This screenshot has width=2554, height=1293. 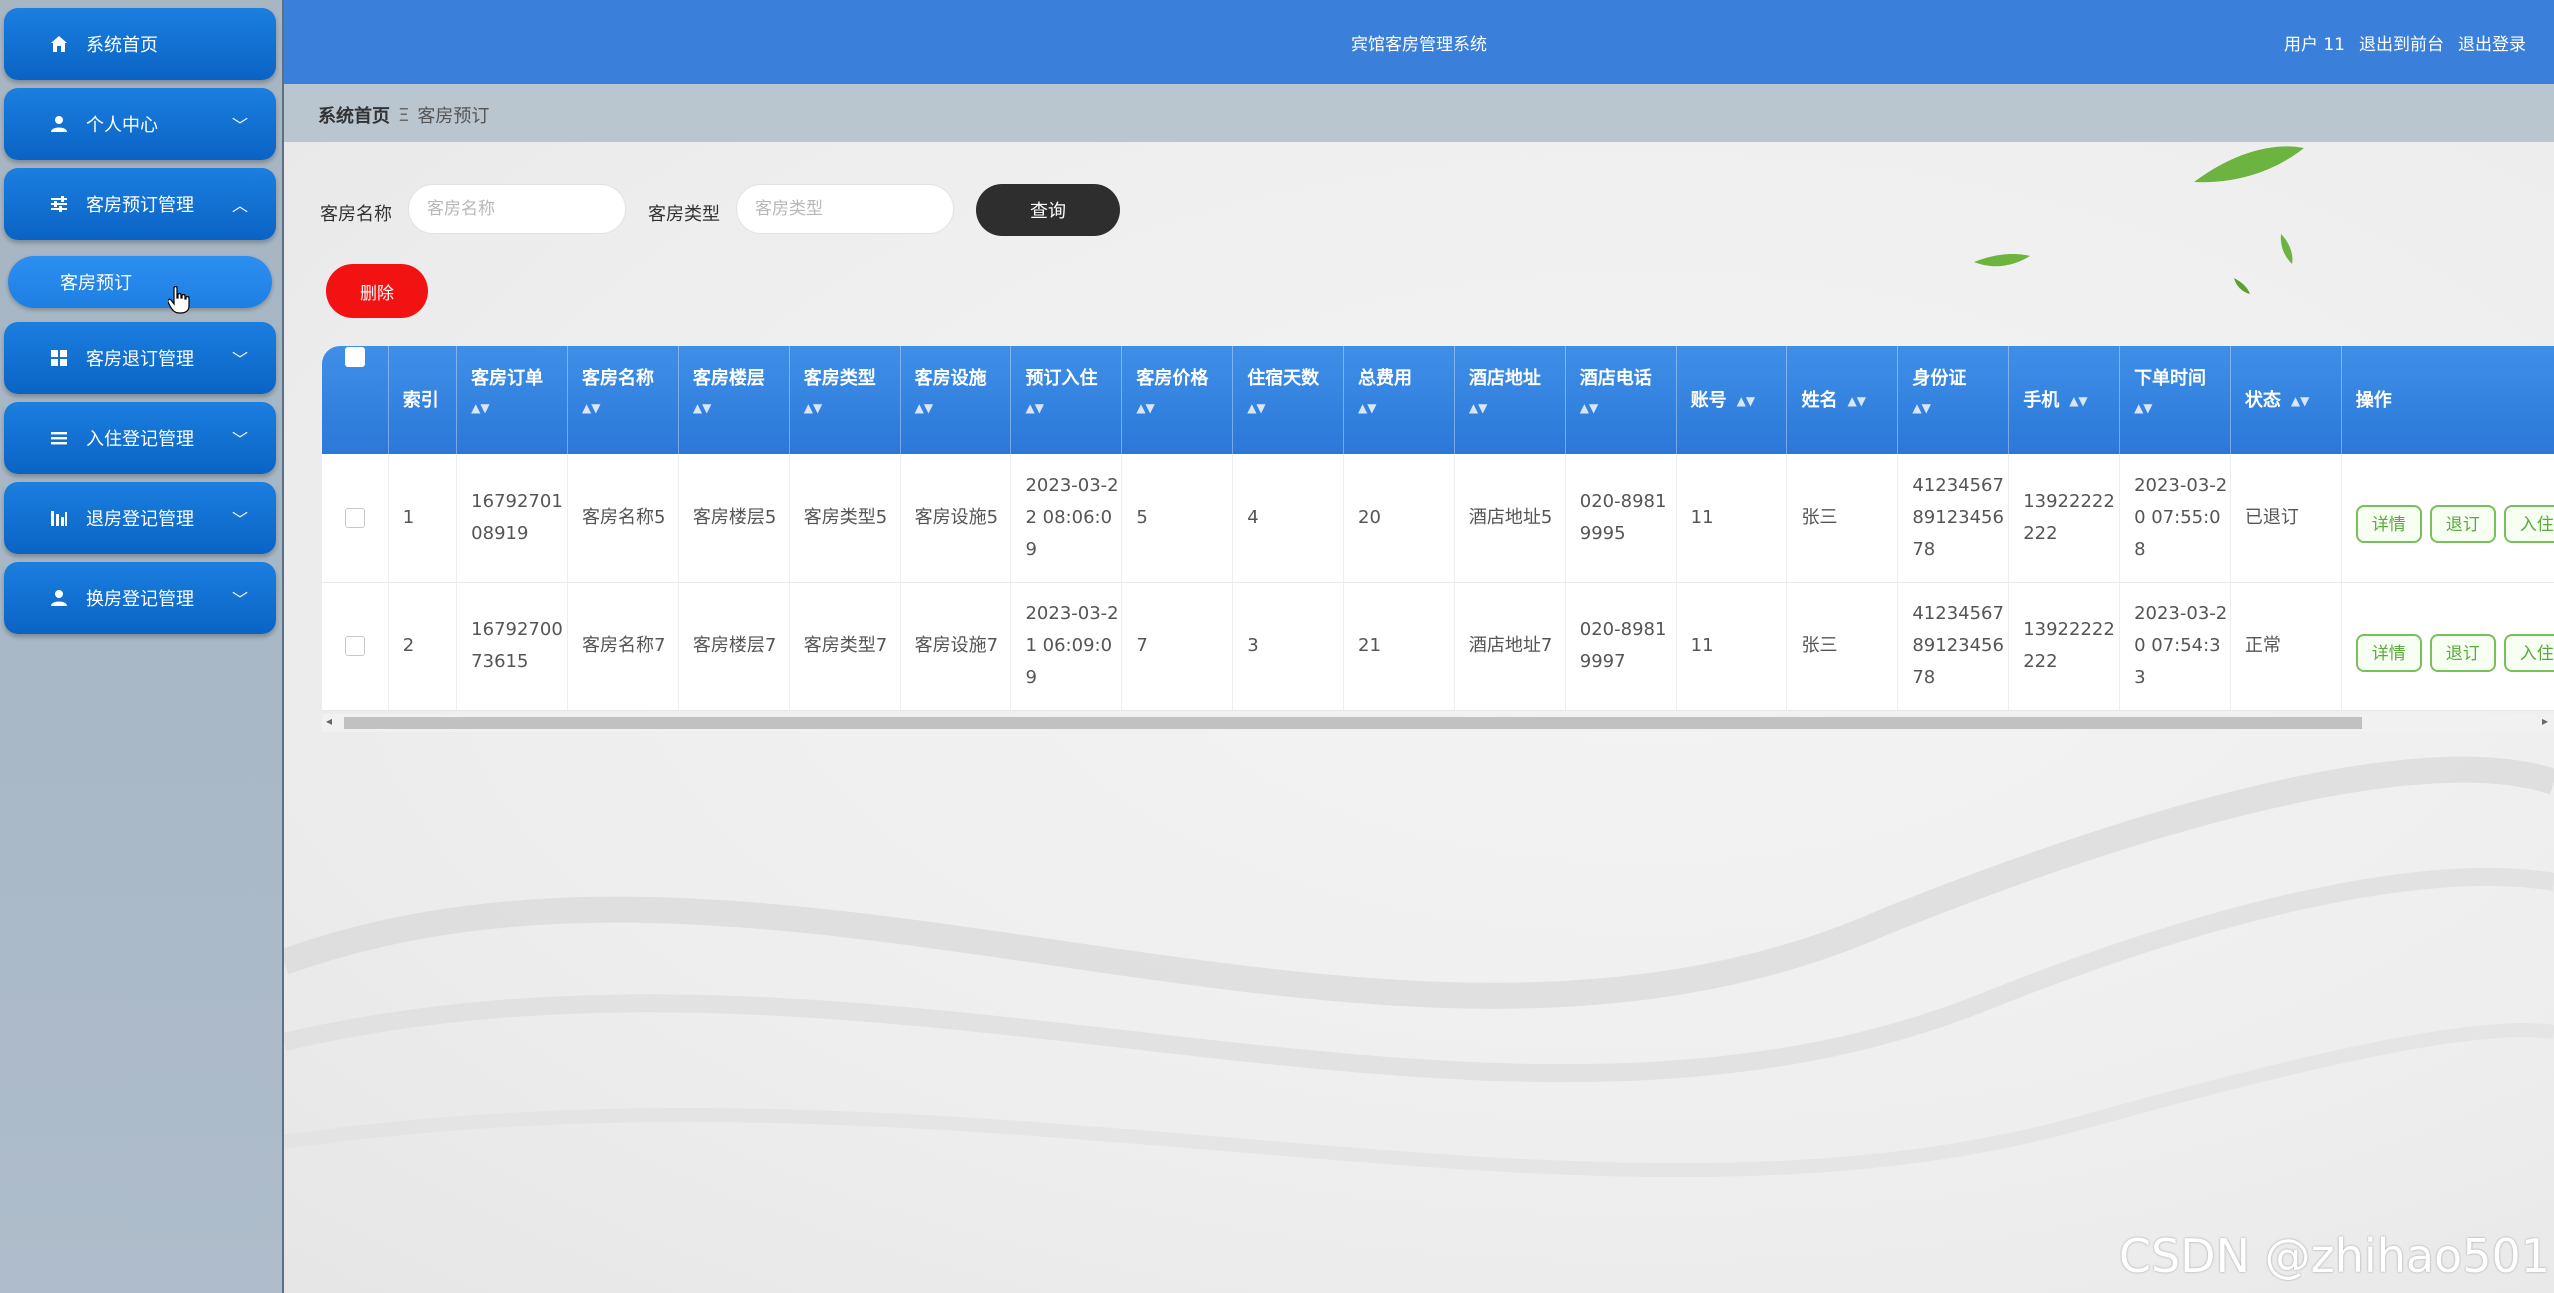 I want to click on breadcrumb-current: 客房预订, so click(x=453, y=116).